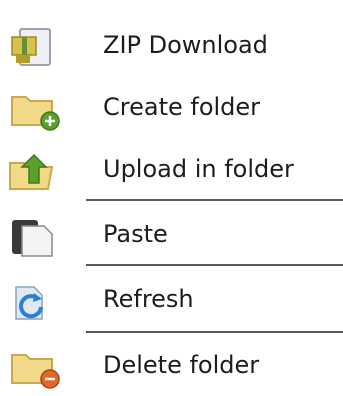 This screenshot has height=396, width=343. Describe the element at coordinates (35, 237) in the screenshot. I see `paste-icon` at that location.